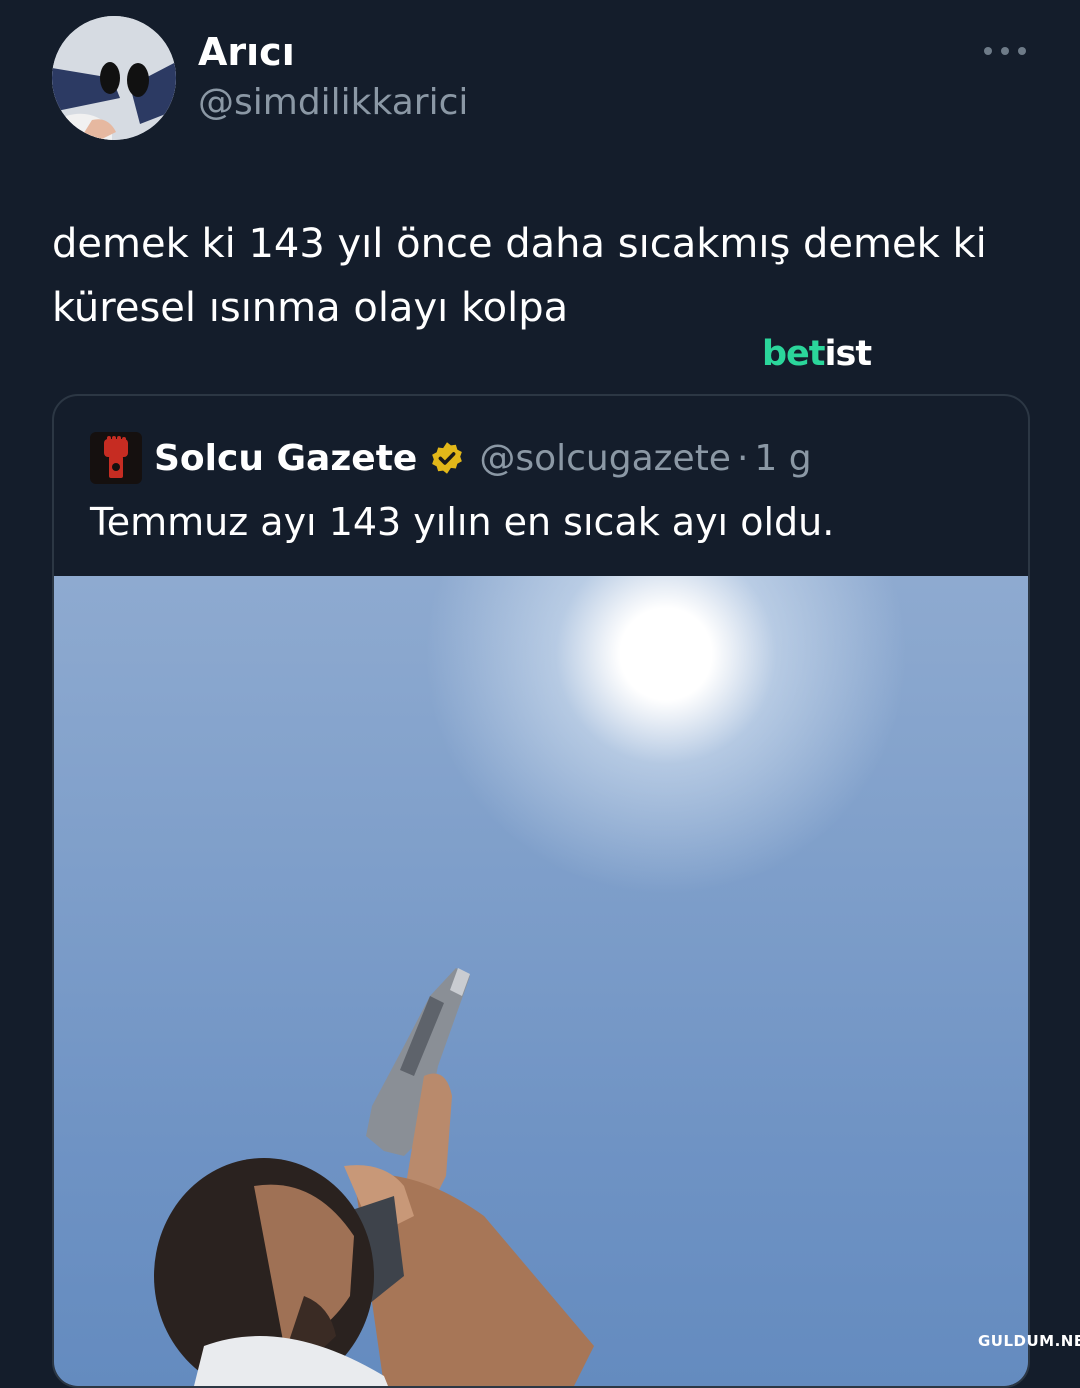 Image resolution: width=1080 pixels, height=1388 pixels. I want to click on site-watermark: GULDUM.NET, so click(1029, 1341).